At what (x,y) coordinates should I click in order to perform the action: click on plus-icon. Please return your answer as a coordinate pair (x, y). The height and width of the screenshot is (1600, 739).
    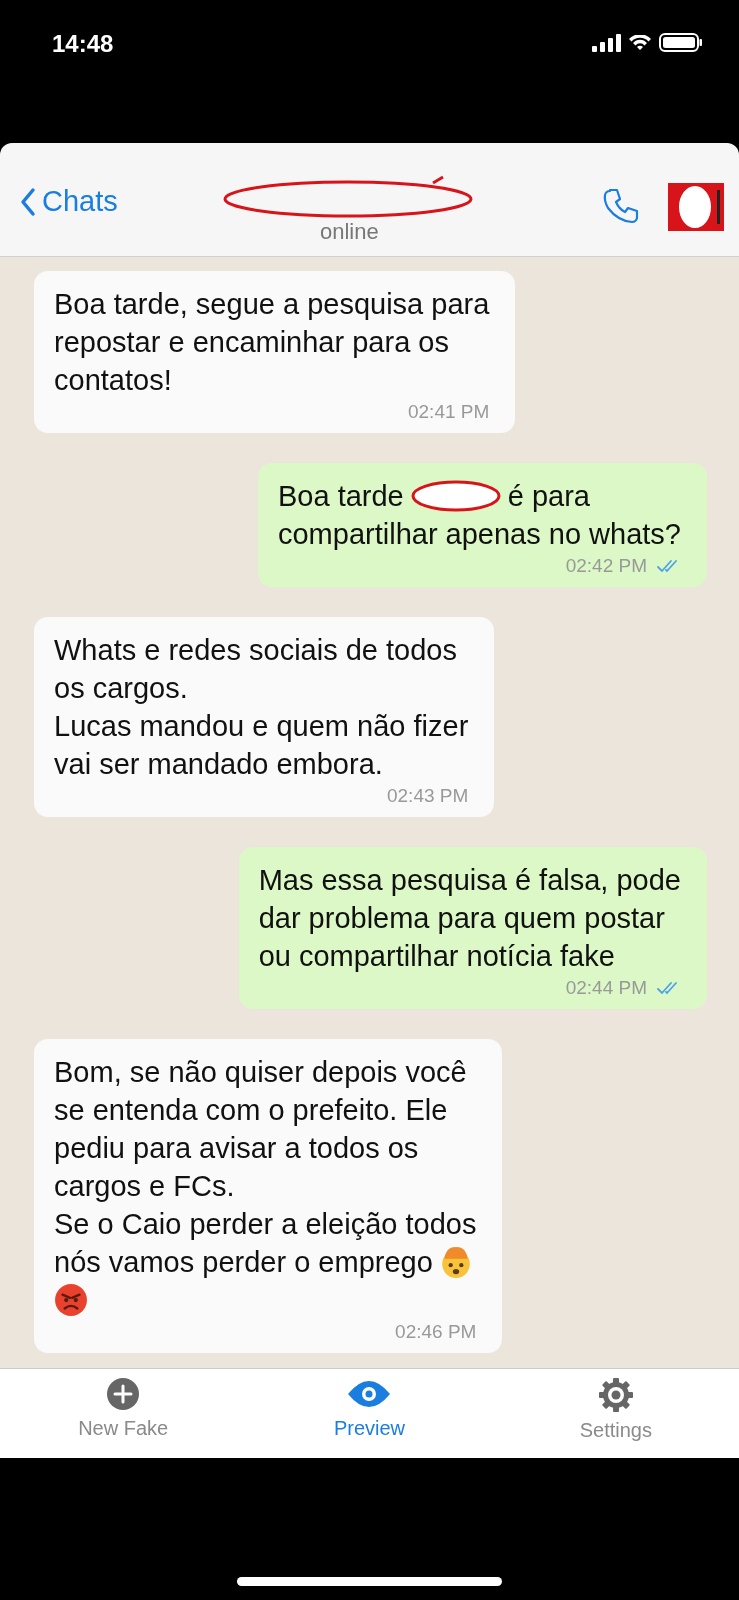
    Looking at the image, I should click on (123, 1394).